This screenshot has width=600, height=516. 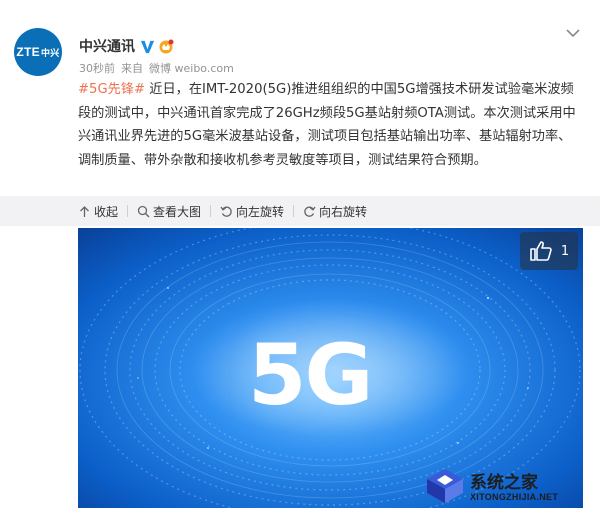 I want to click on post-time: 30秒前, so click(x=97, y=68).